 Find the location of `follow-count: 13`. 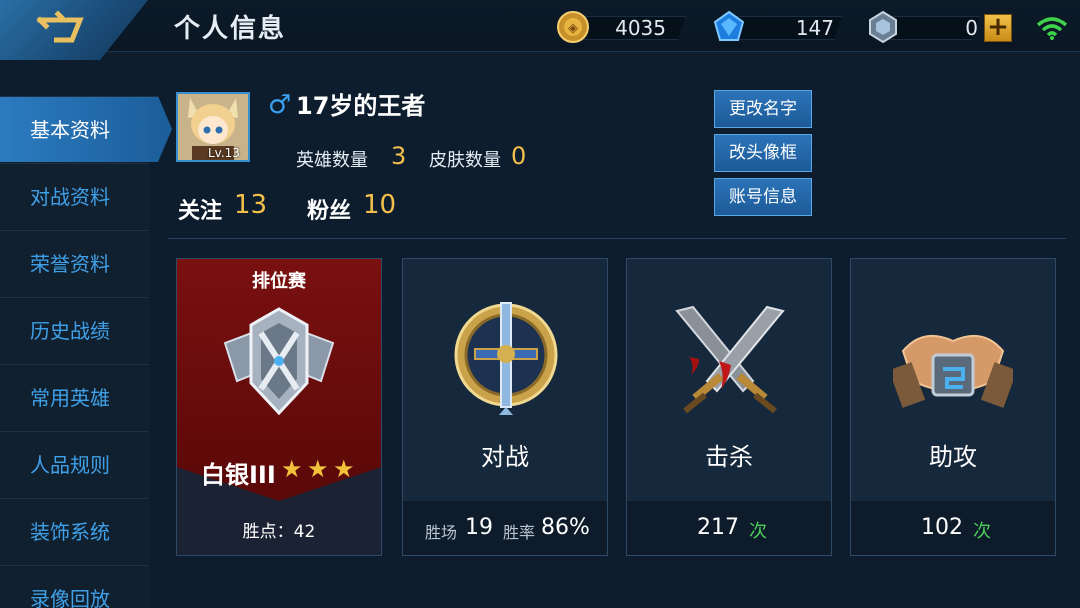

follow-count: 13 is located at coordinates (250, 205).